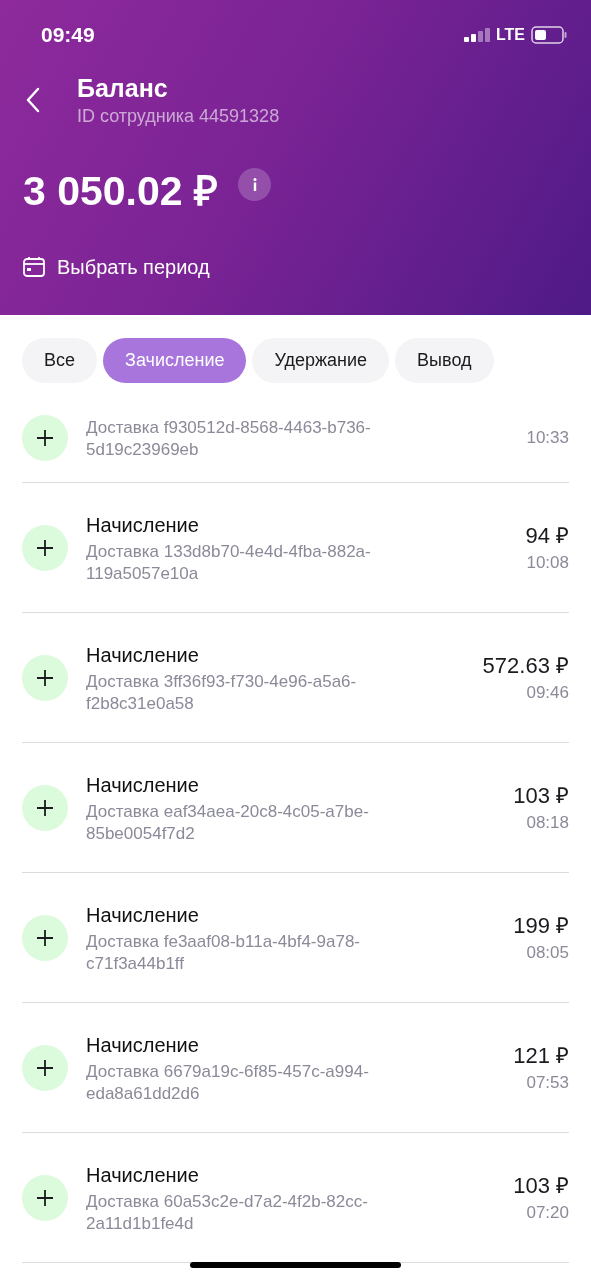 This screenshot has height=1280, width=591. Describe the element at coordinates (547, 562) in the screenshot. I see `transaction-time: 10:08` at that location.